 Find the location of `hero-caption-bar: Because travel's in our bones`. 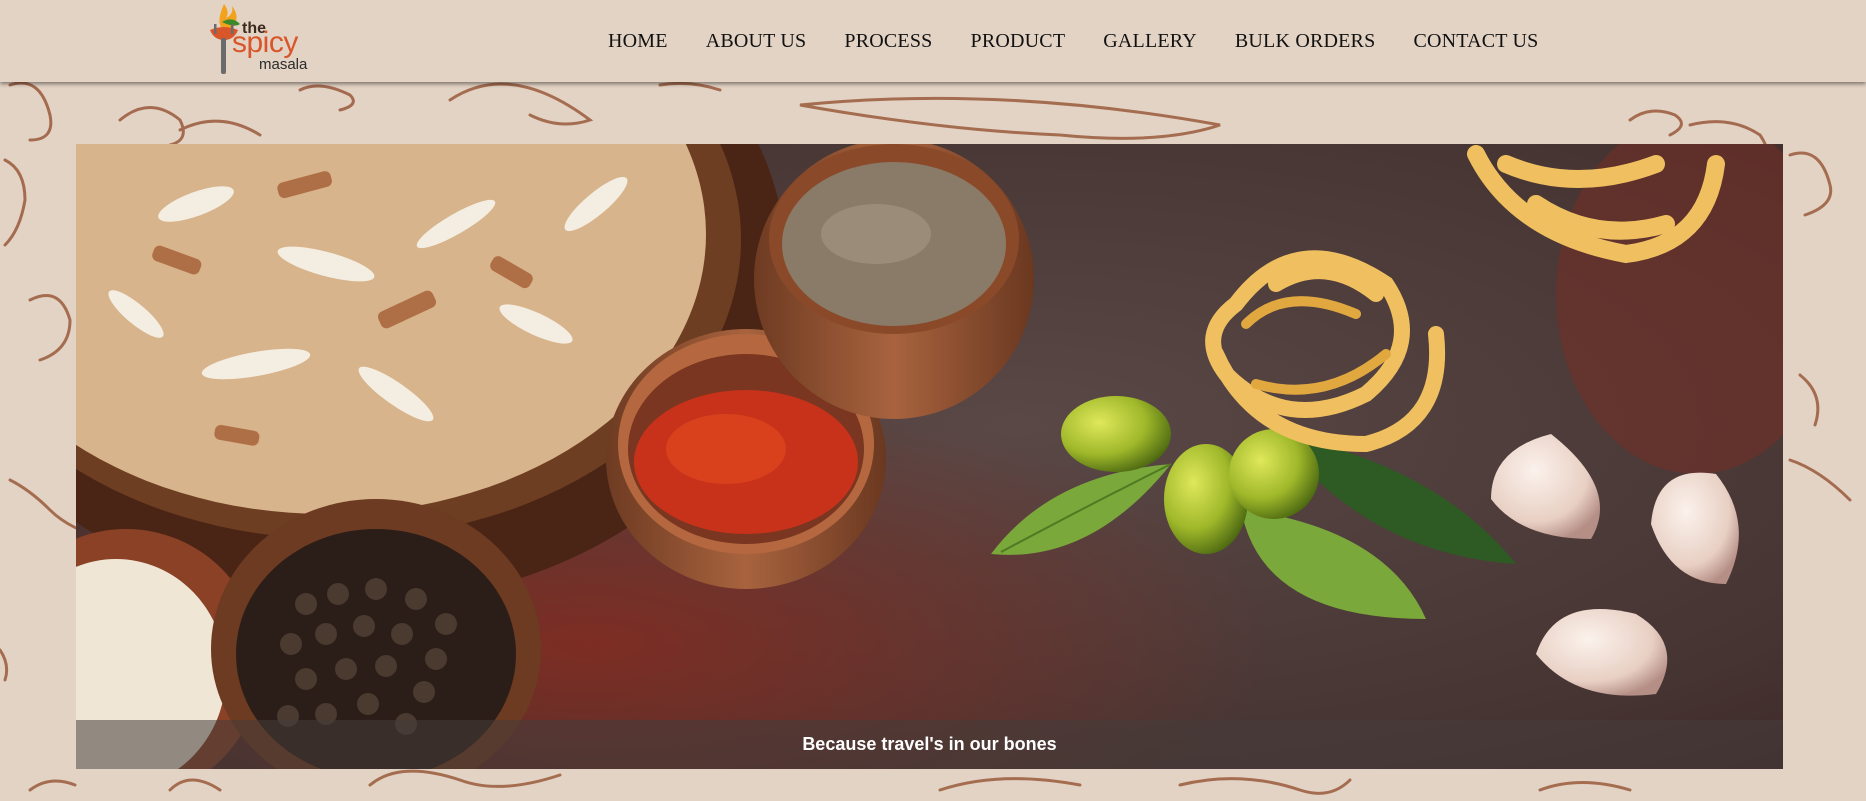

hero-caption-bar: Because travel's in our bones is located at coordinates (929, 744).